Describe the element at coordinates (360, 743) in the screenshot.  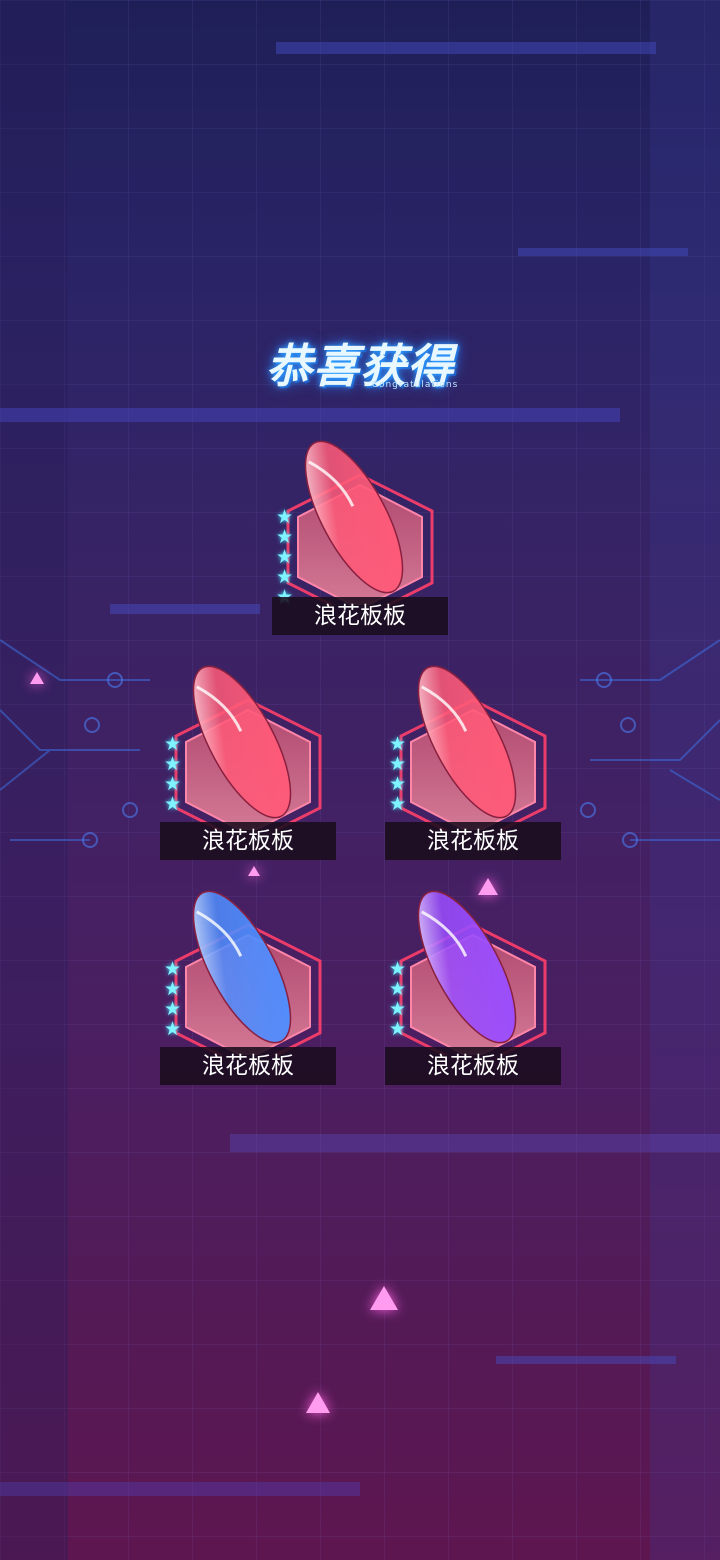
I see `circuit-decoration` at that location.